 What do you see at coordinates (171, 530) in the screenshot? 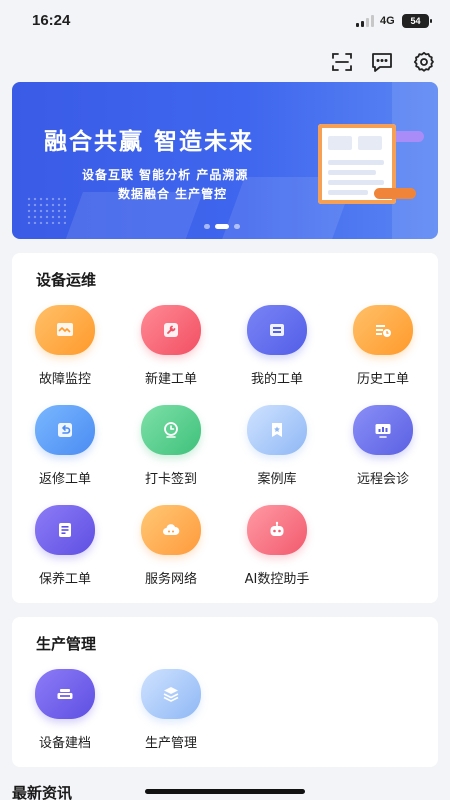
I see `cloud-icon` at bounding box center [171, 530].